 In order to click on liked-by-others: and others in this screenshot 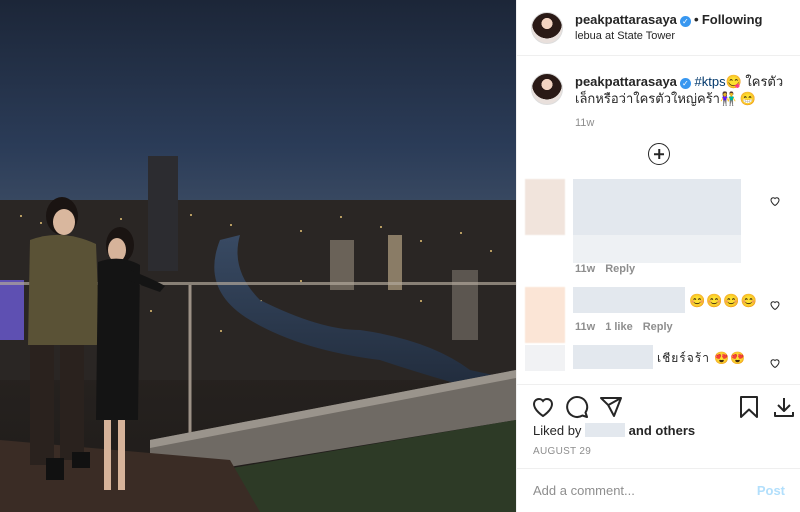, I will do `click(662, 430)`.